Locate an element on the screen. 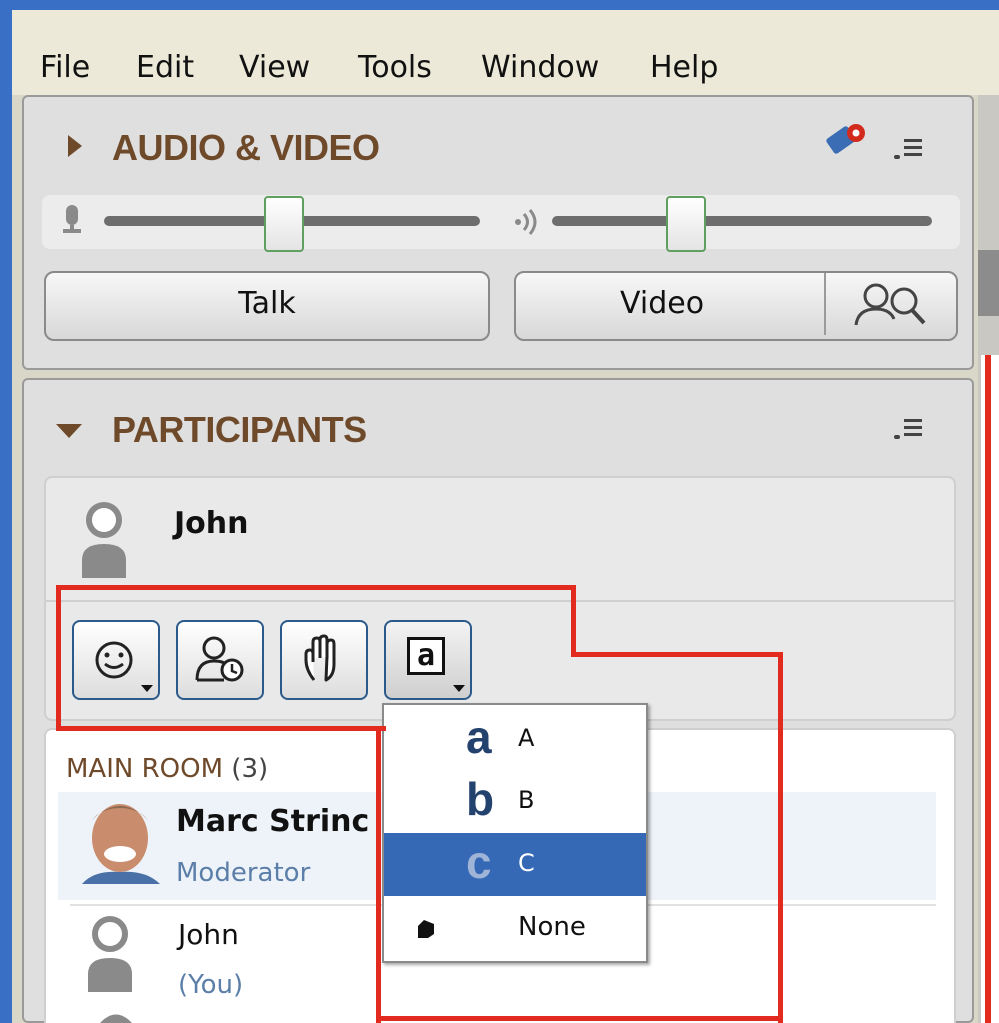 Image resolution: width=999 pixels, height=1023 pixels. moderator-avatar is located at coordinates (117, 840).